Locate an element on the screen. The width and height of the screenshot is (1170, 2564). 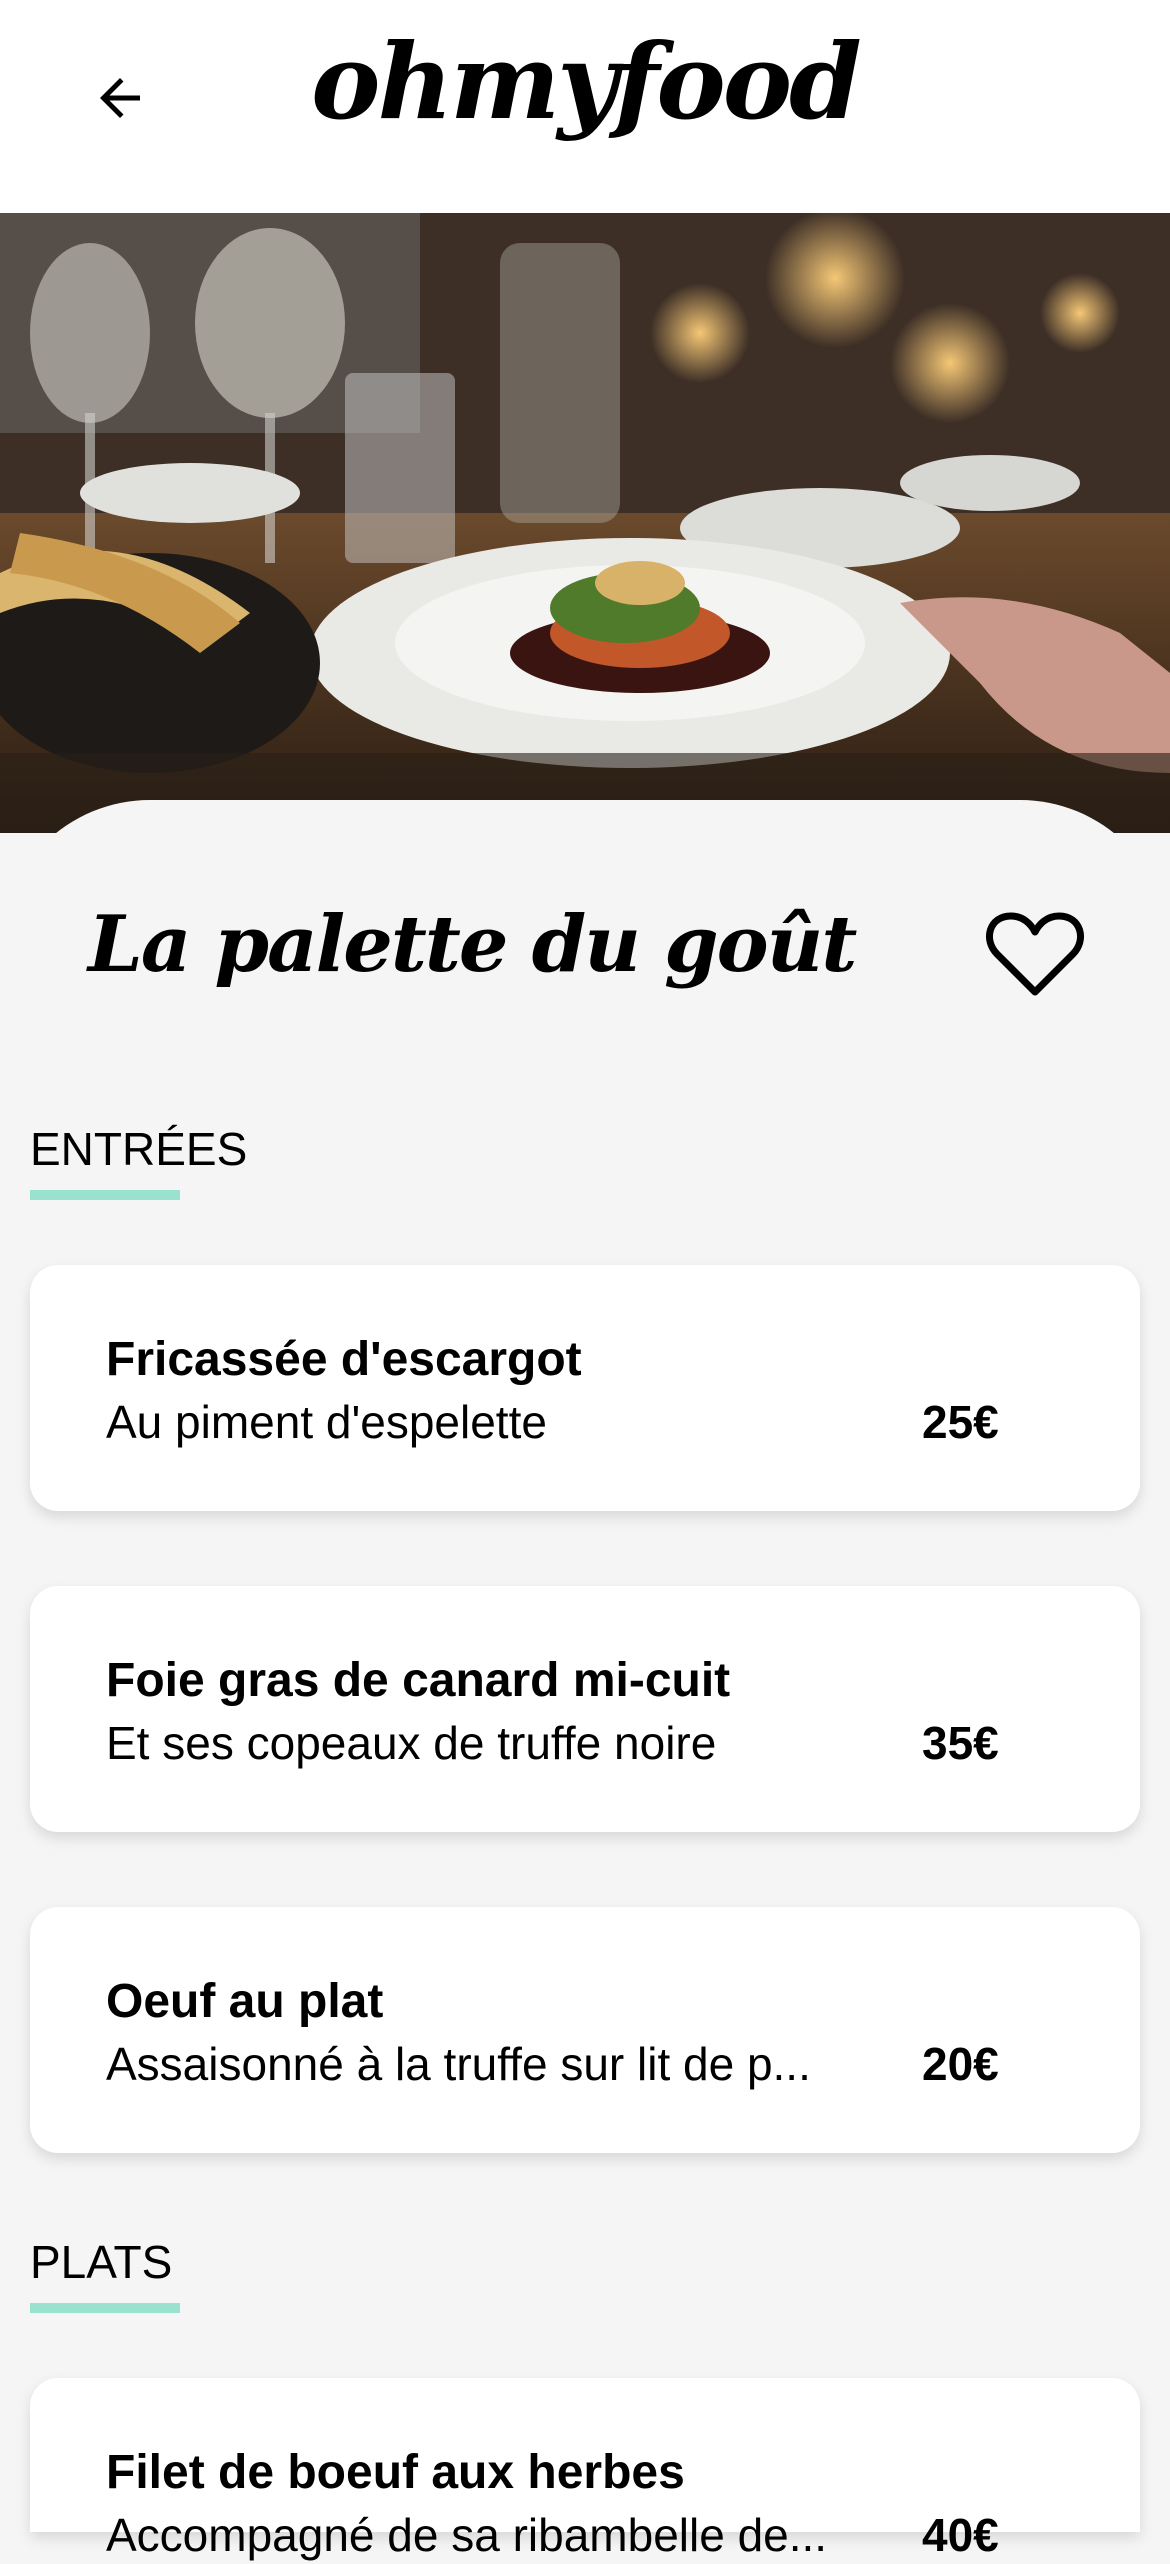
menu-item-name: Filet de boeuf aux herbes is located at coordinates (395, 2472).